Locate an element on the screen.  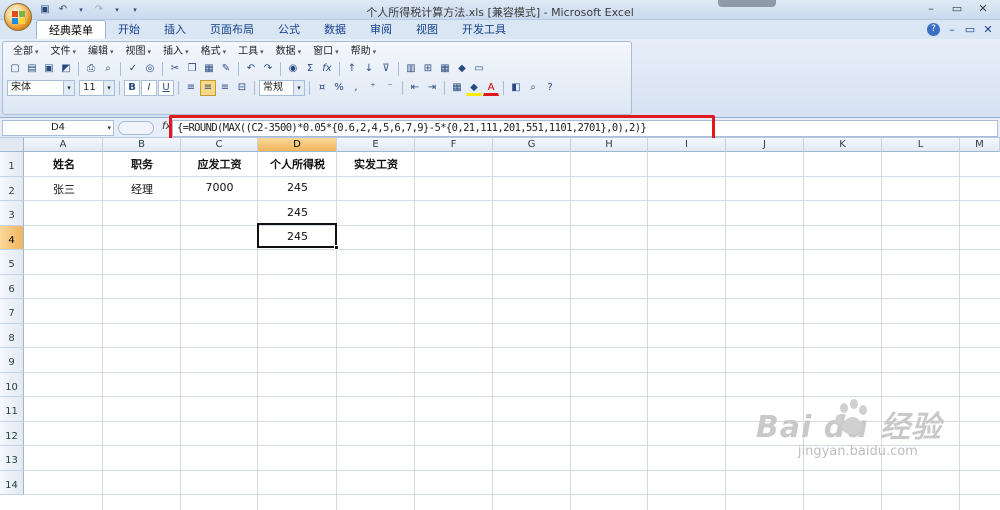
tab-data: 数据 is located at coordinates (335, 29).